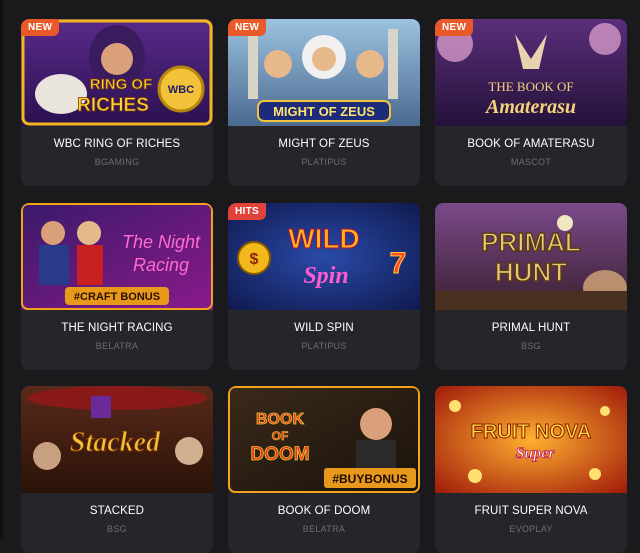 The height and width of the screenshot is (553, 640). What do you see at coordinates (117, 297) in the screenshot?
I see `art-tag: #CRAFT BONUS` at bounding box center [117, 297].